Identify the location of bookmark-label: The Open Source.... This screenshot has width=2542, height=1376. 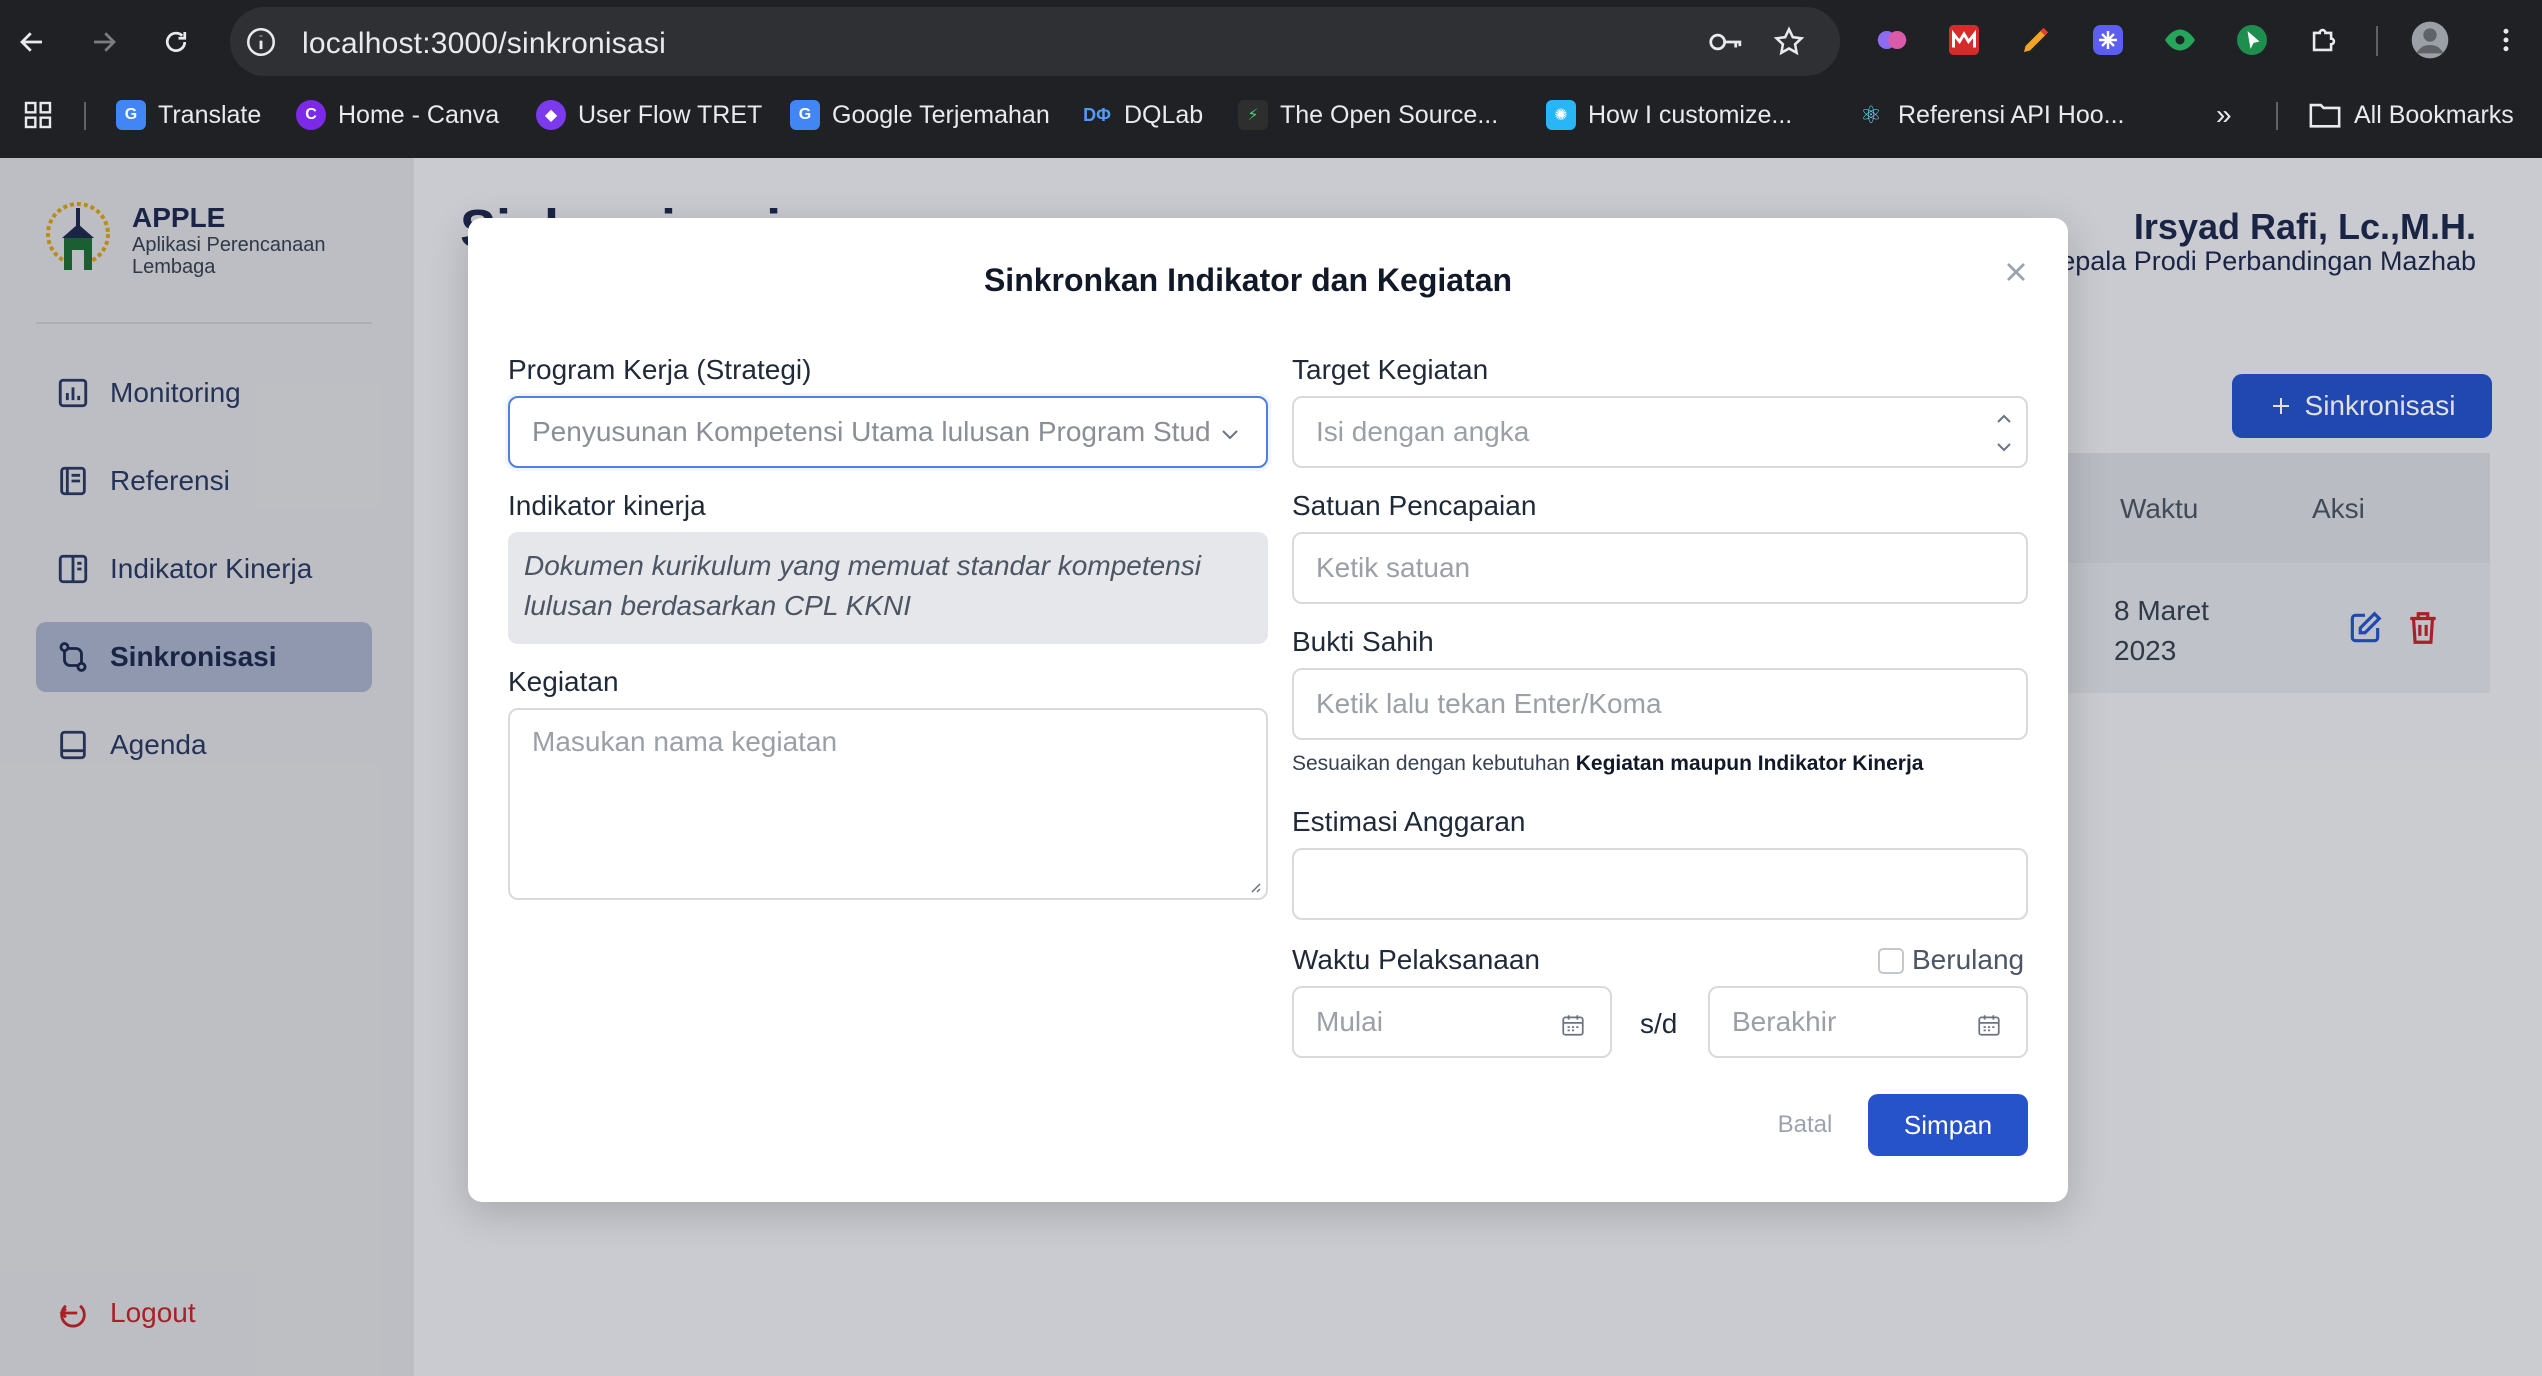
(1389, 114).